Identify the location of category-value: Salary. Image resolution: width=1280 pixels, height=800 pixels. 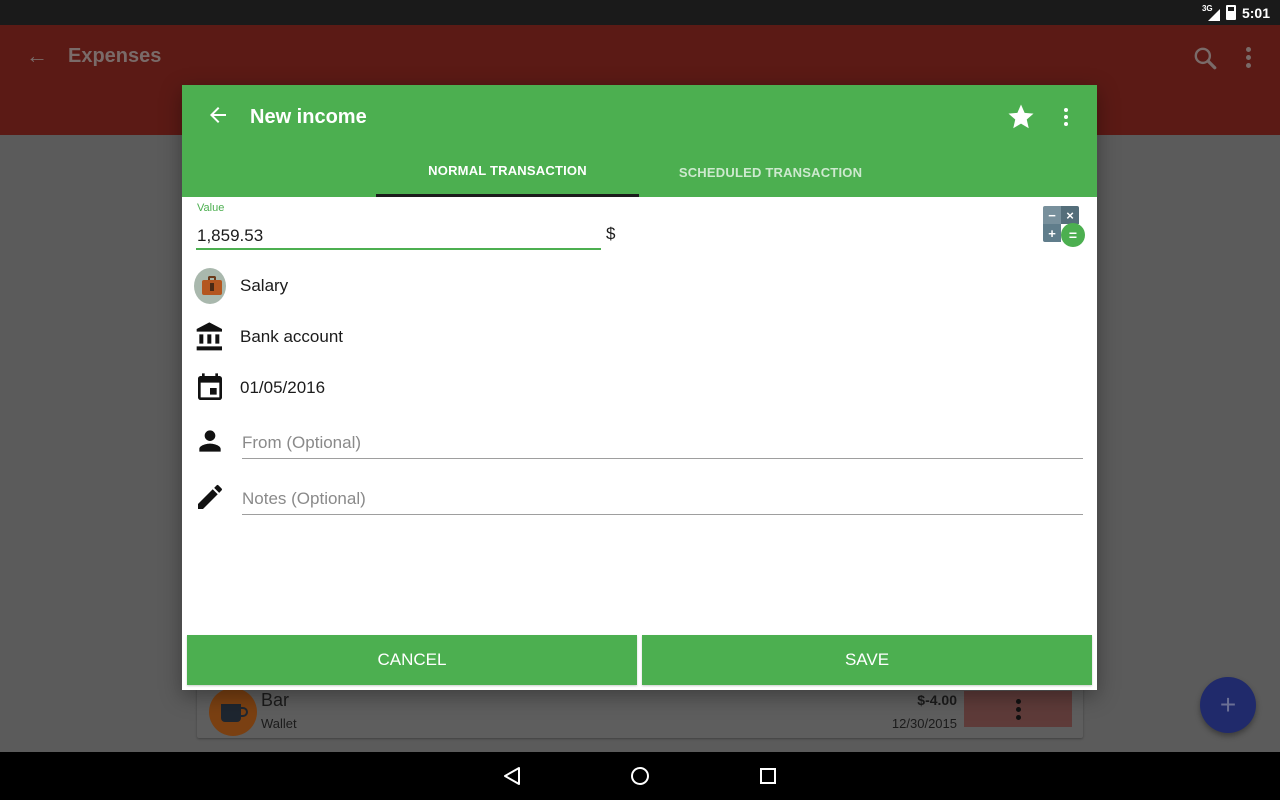
(264, 285).